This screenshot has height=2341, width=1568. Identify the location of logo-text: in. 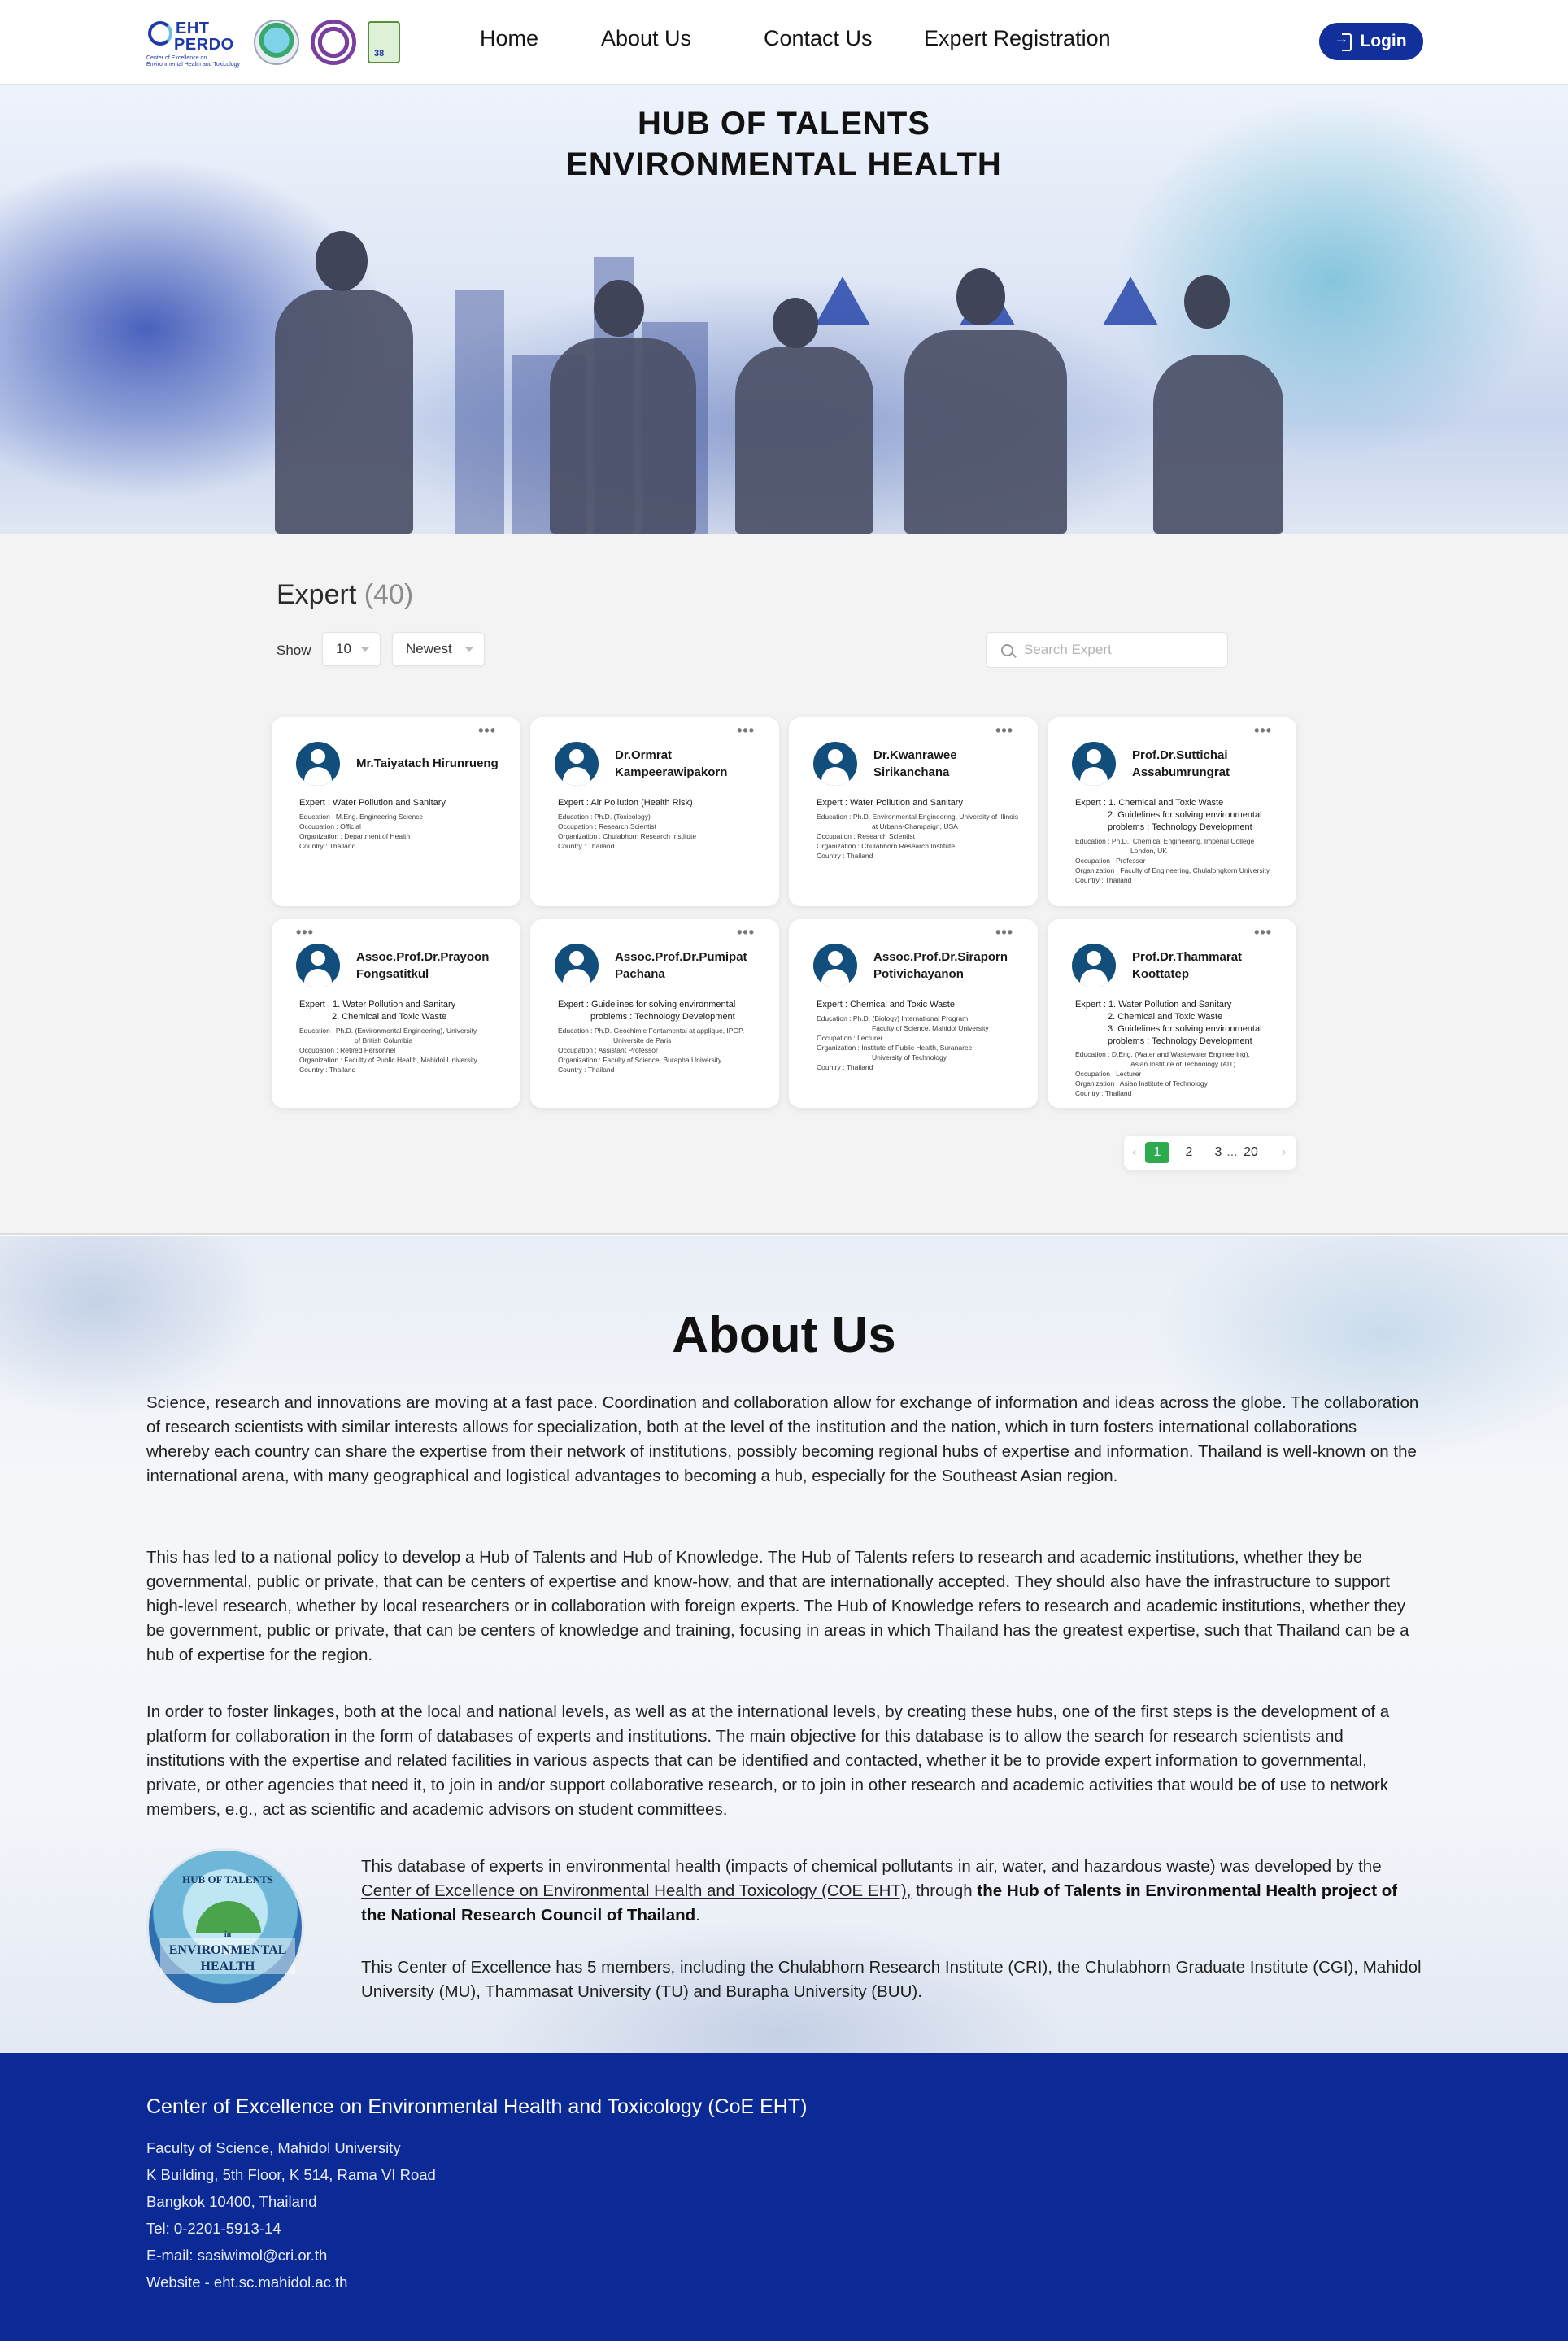
(228, 1934).